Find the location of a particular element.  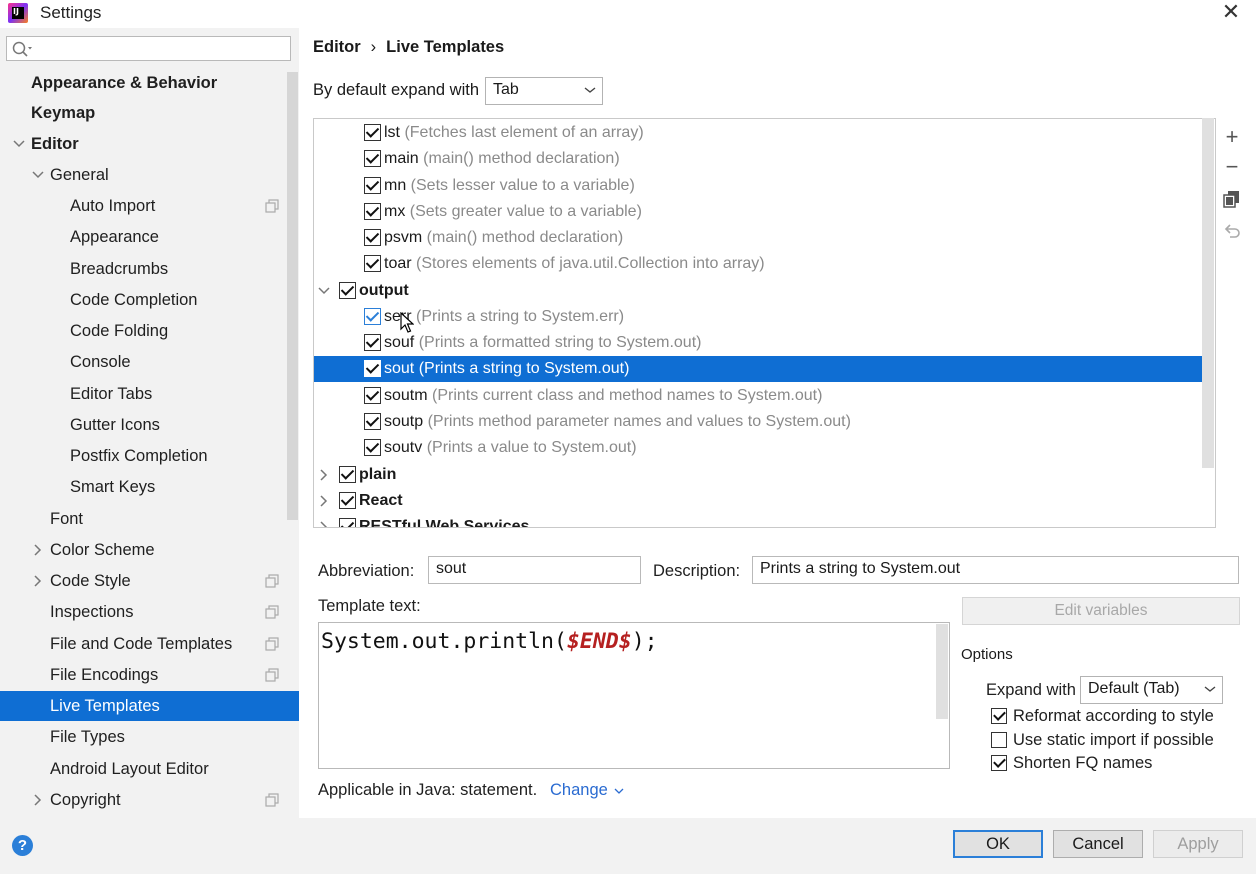

sidebar-item: Live Templates is located at coordinates (149, 706).